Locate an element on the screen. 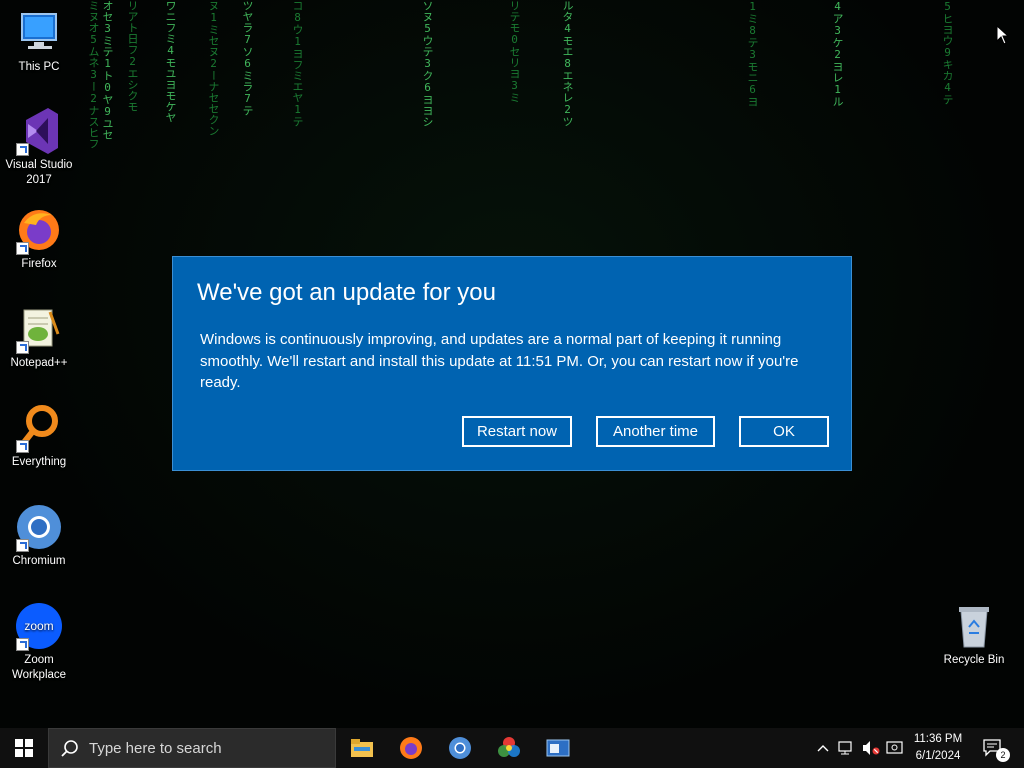 Image resolution: width=1024 pixels, height=768 pixels. matrix-column: ルタ4モエ8エネレ2ツ is located at coordinates (567, 63).